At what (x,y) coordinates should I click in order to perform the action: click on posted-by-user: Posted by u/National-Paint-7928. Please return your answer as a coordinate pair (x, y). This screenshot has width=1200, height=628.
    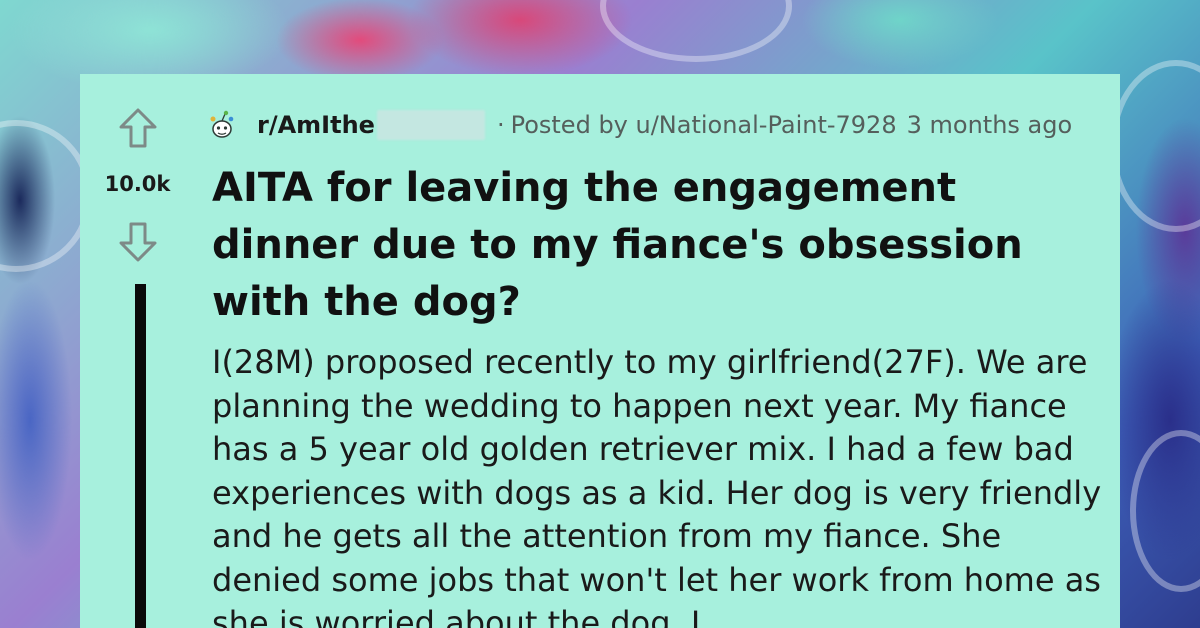
    Looking at the image, I should click on (704, 125).